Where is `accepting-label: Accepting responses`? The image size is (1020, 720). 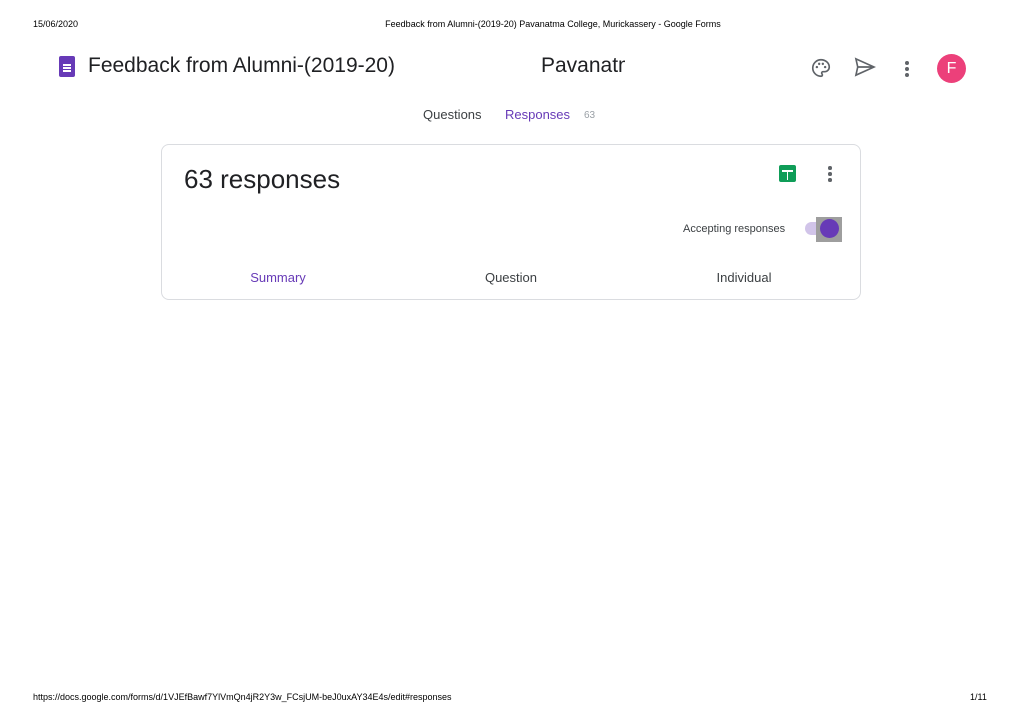 accepting-label: Accepting responses is located at coordinates (734, 229).